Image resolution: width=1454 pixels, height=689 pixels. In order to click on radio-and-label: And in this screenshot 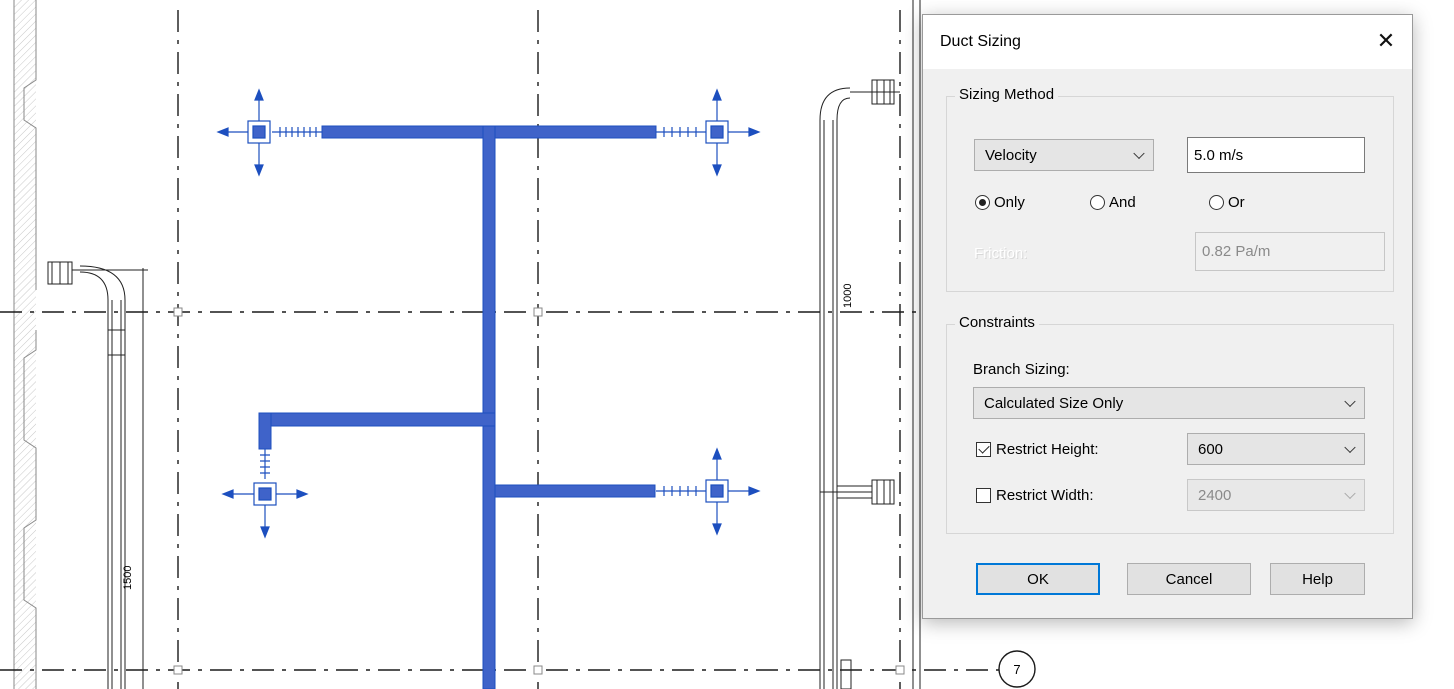, I will do `click(1122, 202)`.